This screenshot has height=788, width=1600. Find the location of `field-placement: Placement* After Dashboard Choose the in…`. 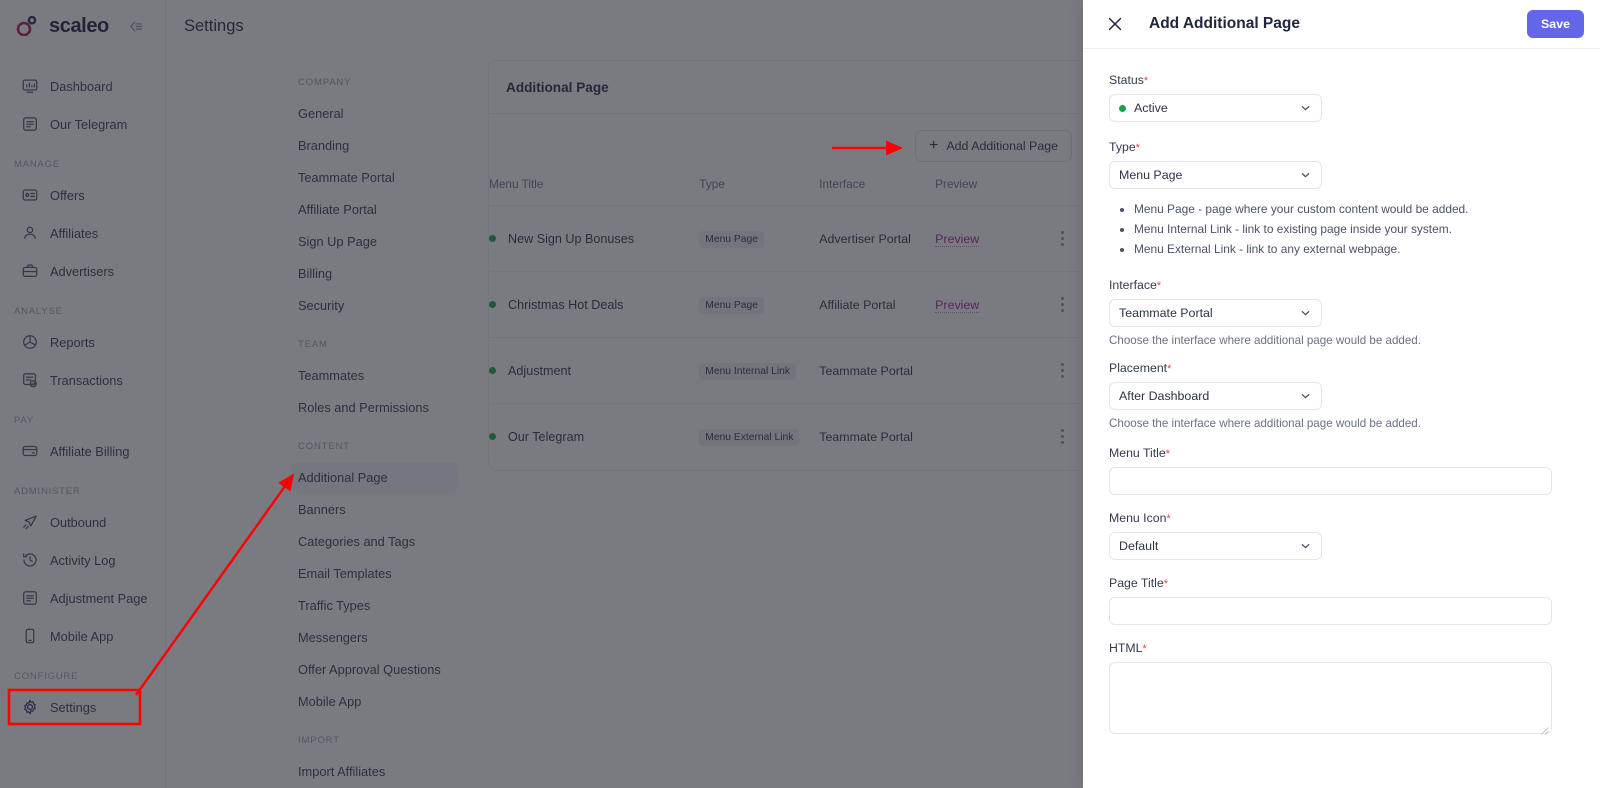

field-placement: Placement* After Dashboard Choose the in… is located at coordinates (1345, 395).